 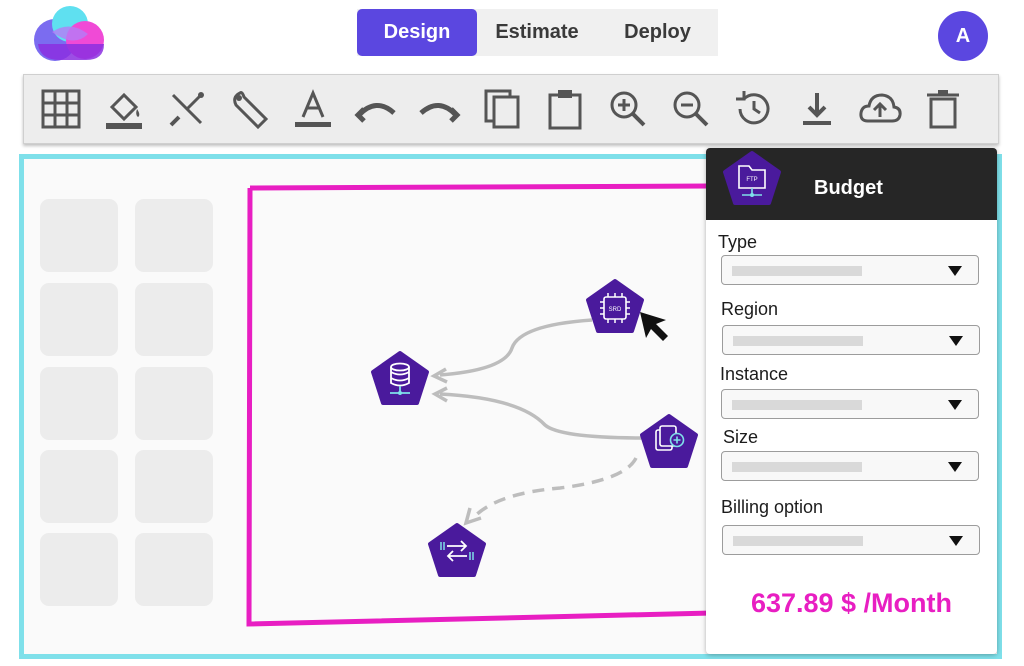 I want to click on copy-icon, so click(x=501, y=109).